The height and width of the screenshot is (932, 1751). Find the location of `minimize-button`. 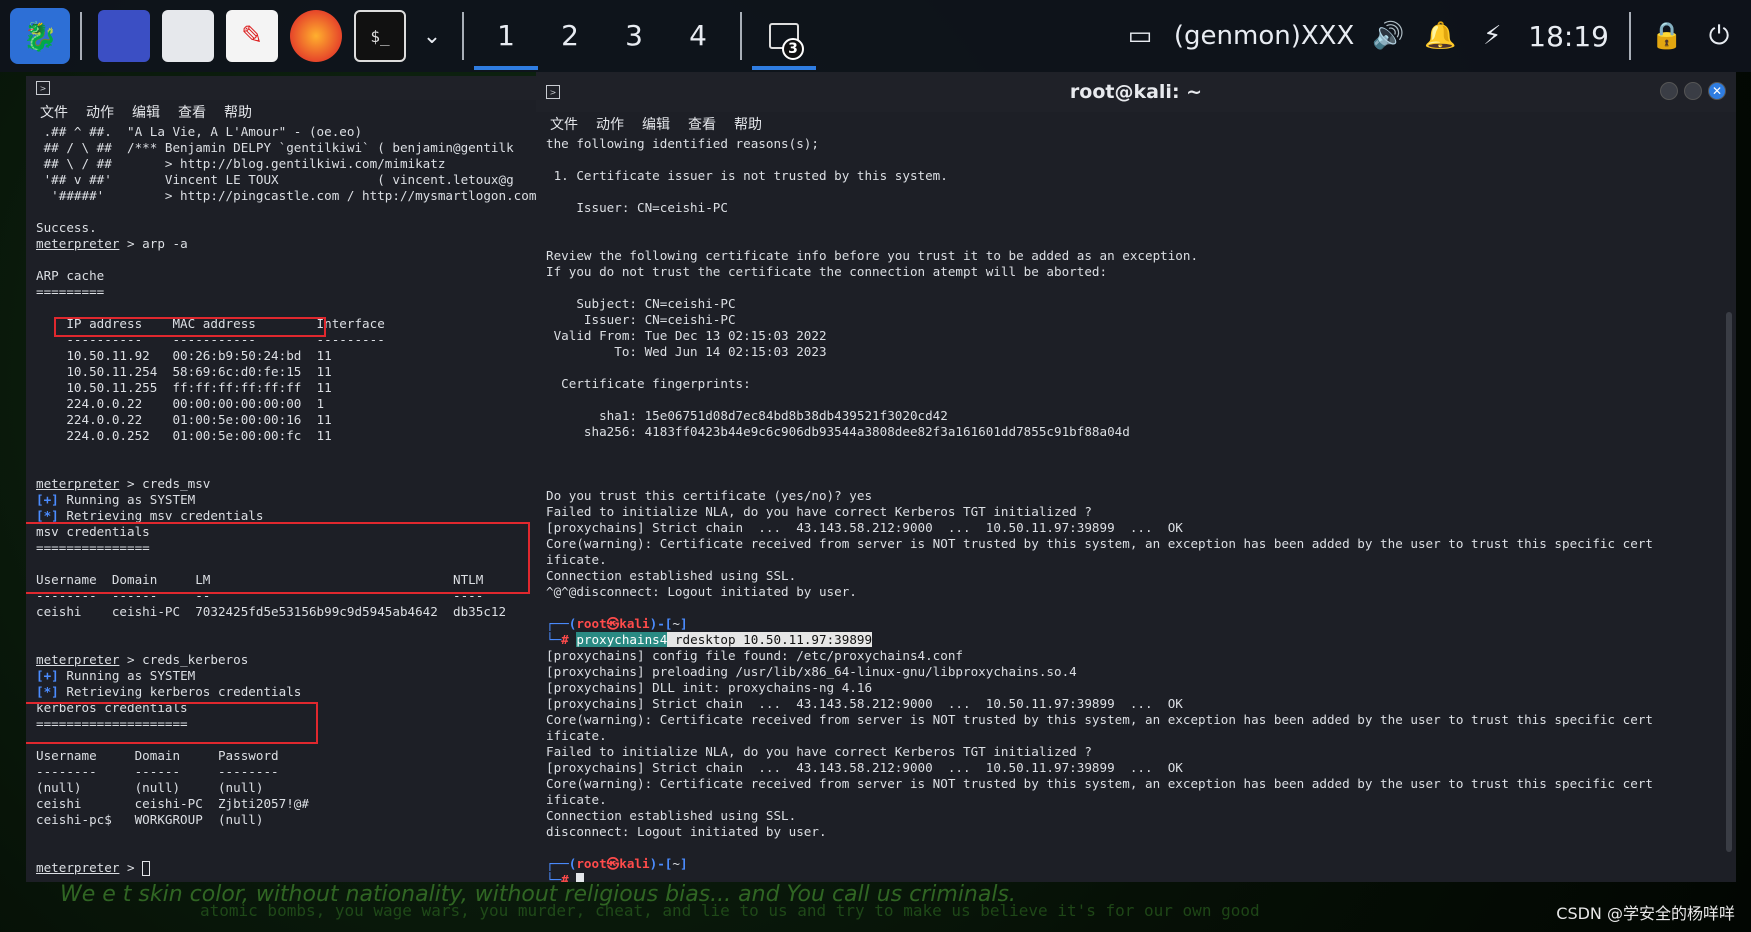

minimize-button is located at coordinates (1669, 91).